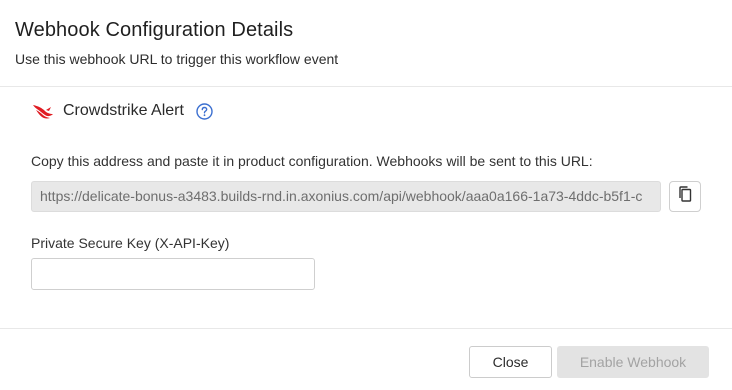  I want to click on enable-webhook-button: Enable Webhook, so click(633, 362).